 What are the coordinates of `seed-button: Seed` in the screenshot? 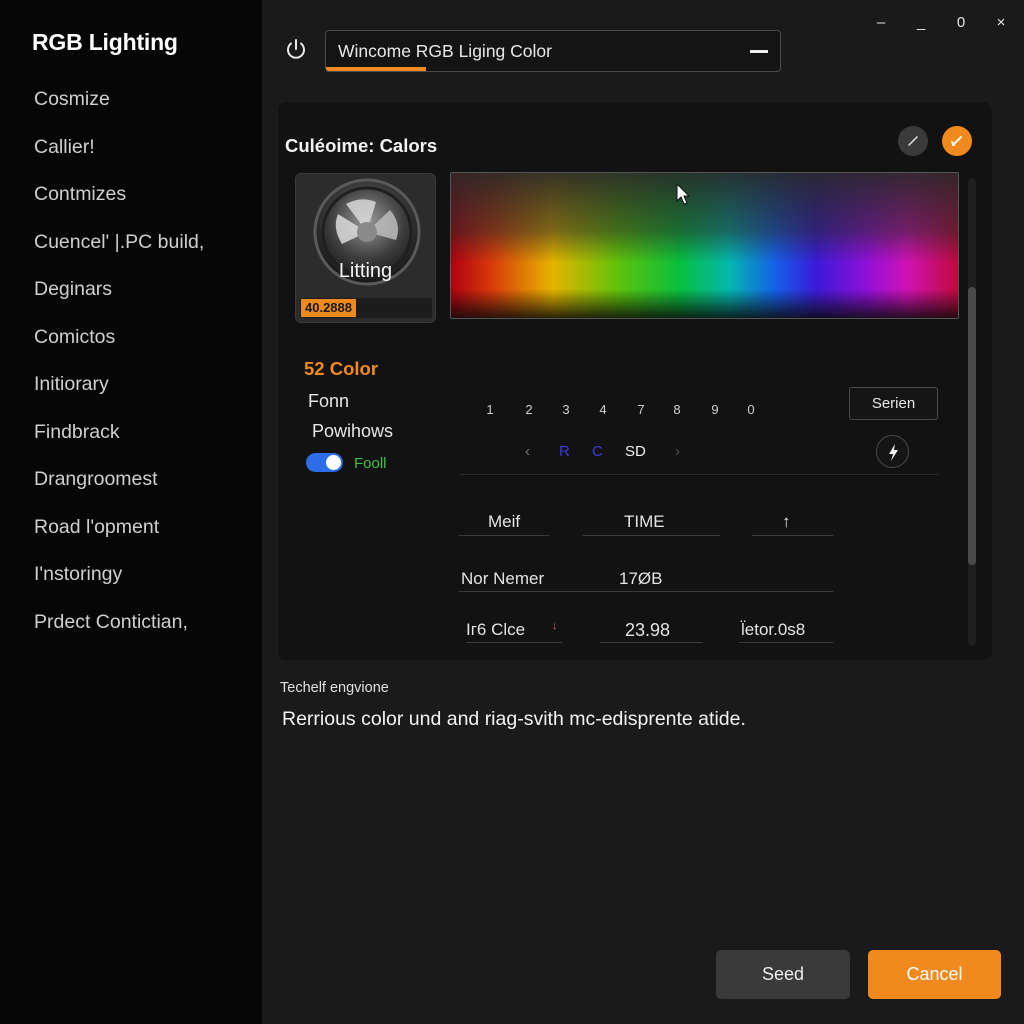 It's located at (783, 974).